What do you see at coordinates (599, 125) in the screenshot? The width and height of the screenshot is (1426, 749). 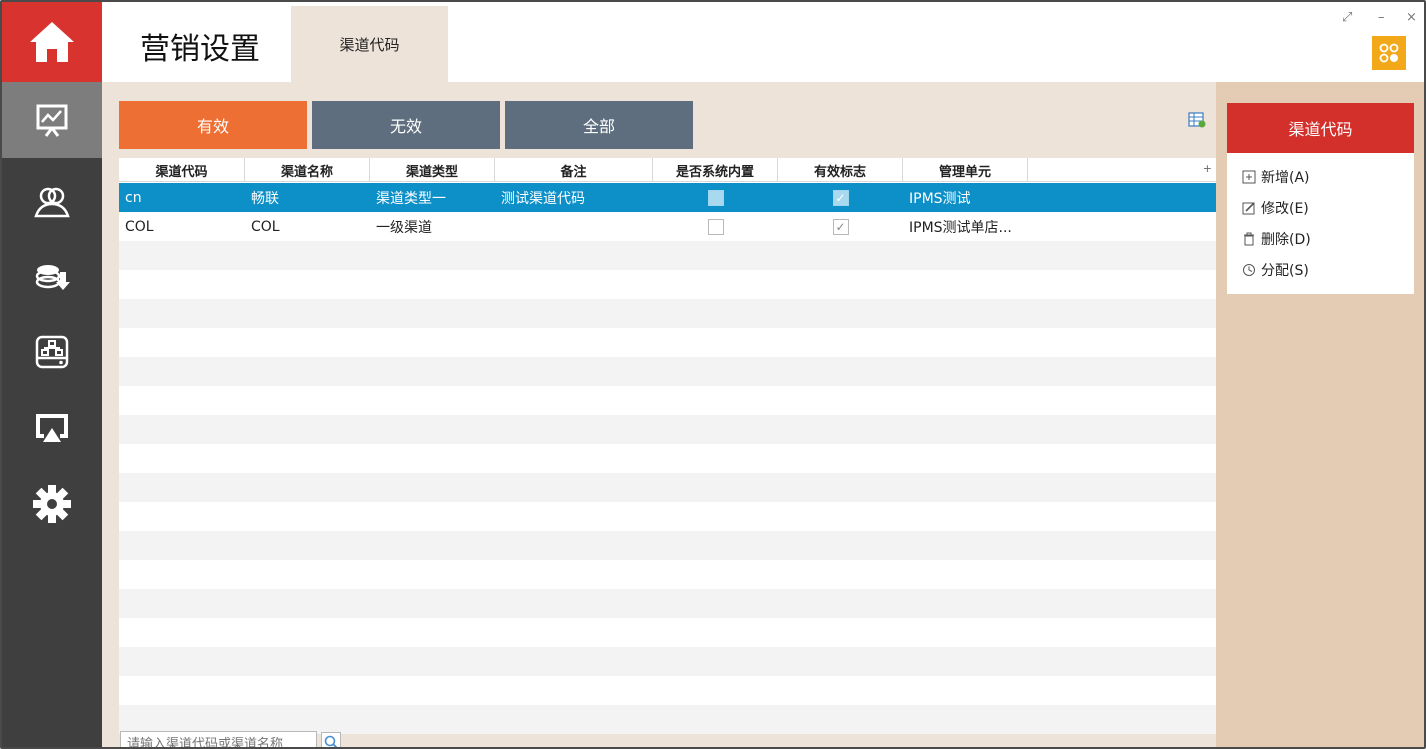 I see `filter-all-button: 全部` at bounding box center [599, 125].